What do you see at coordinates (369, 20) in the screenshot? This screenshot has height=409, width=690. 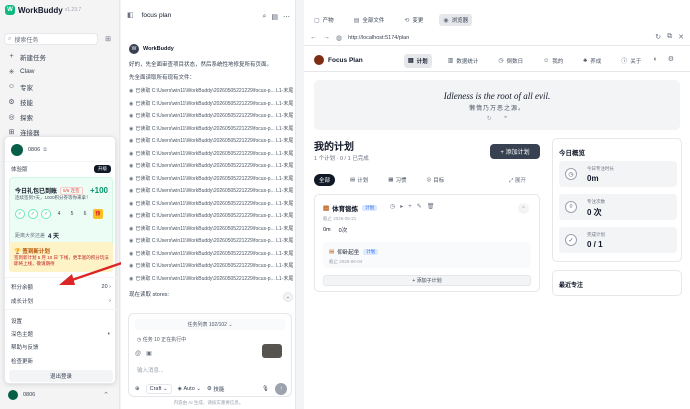 I see `tab-files: ▤ 全部文件` at bounding box center [369, 20].